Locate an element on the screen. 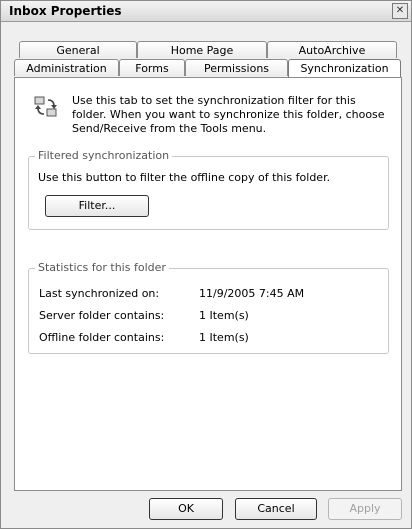 This screenshot has height=529, width=412. offline-folder-label: Offline folder contains: is located at coordinates (102, 337).